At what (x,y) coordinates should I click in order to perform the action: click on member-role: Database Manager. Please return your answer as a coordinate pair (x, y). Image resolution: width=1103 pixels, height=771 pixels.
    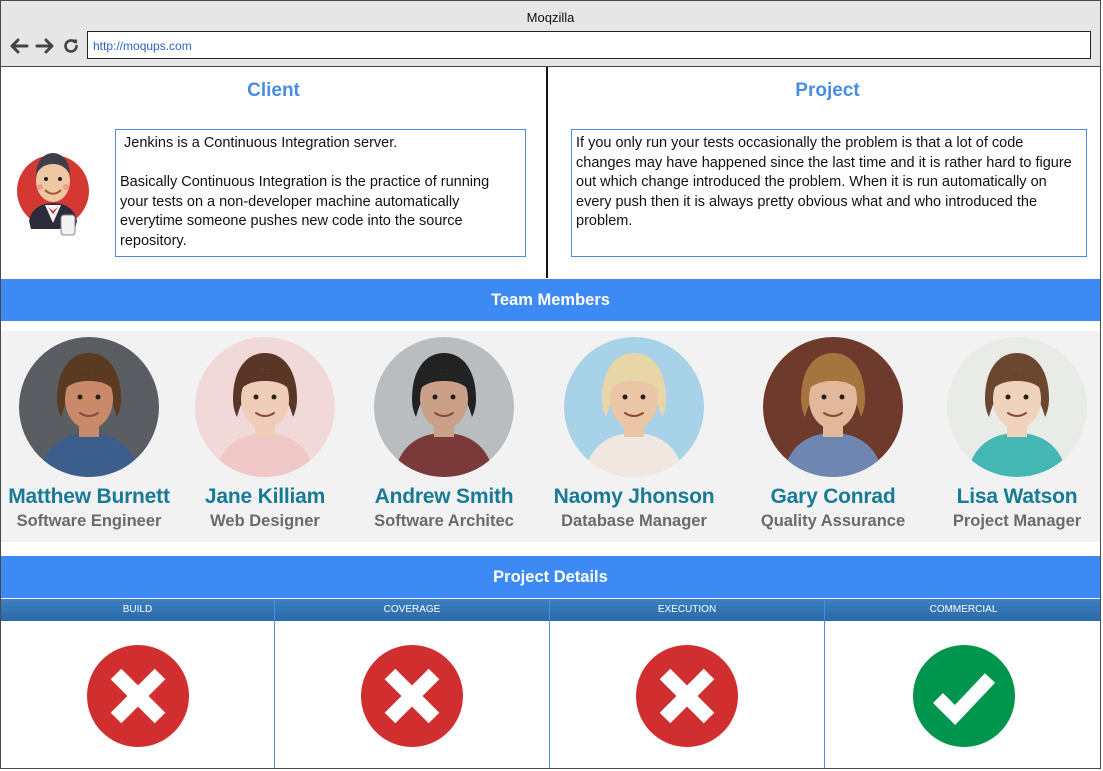
    Looking at the image, I should click on (634, 521).